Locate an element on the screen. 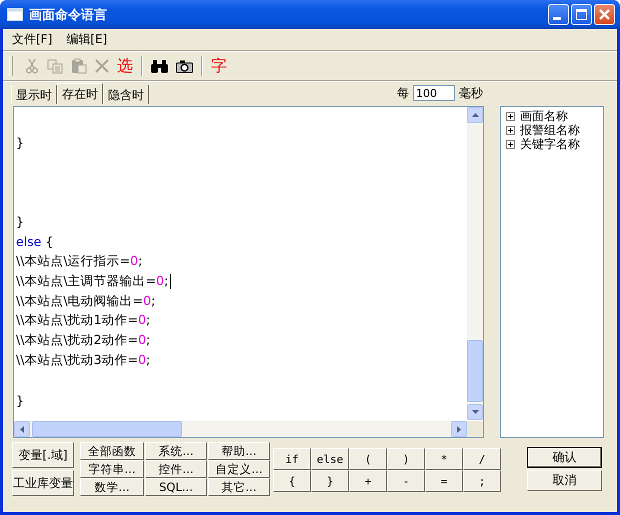 Image resolution: width=620 pixels, height=515 pixels. maximize-button is located at coordinates (581, 14).